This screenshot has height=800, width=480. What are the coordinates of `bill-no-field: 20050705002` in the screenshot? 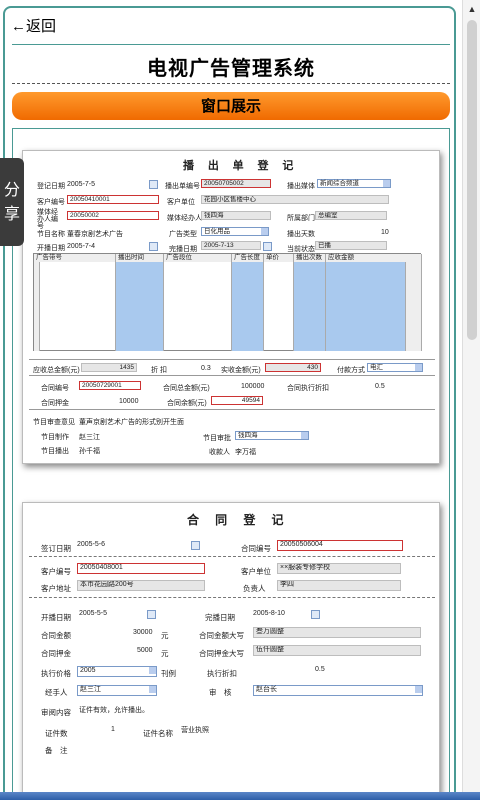 It's located at (236, 183).